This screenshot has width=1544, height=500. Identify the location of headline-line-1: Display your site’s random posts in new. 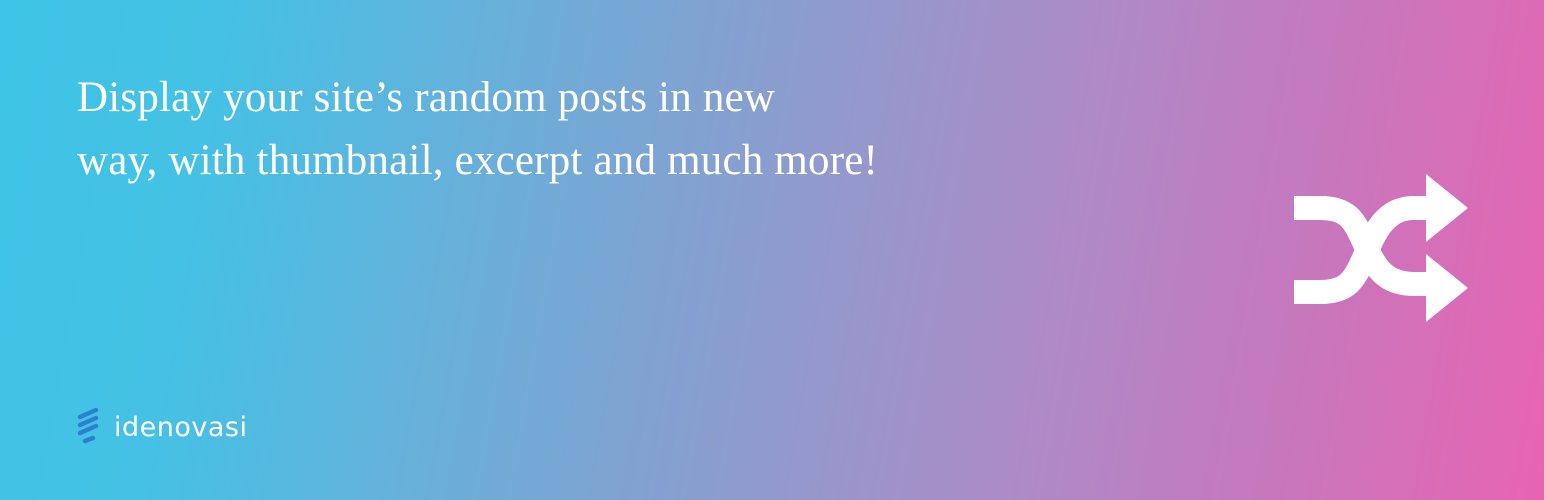
(426, 97).